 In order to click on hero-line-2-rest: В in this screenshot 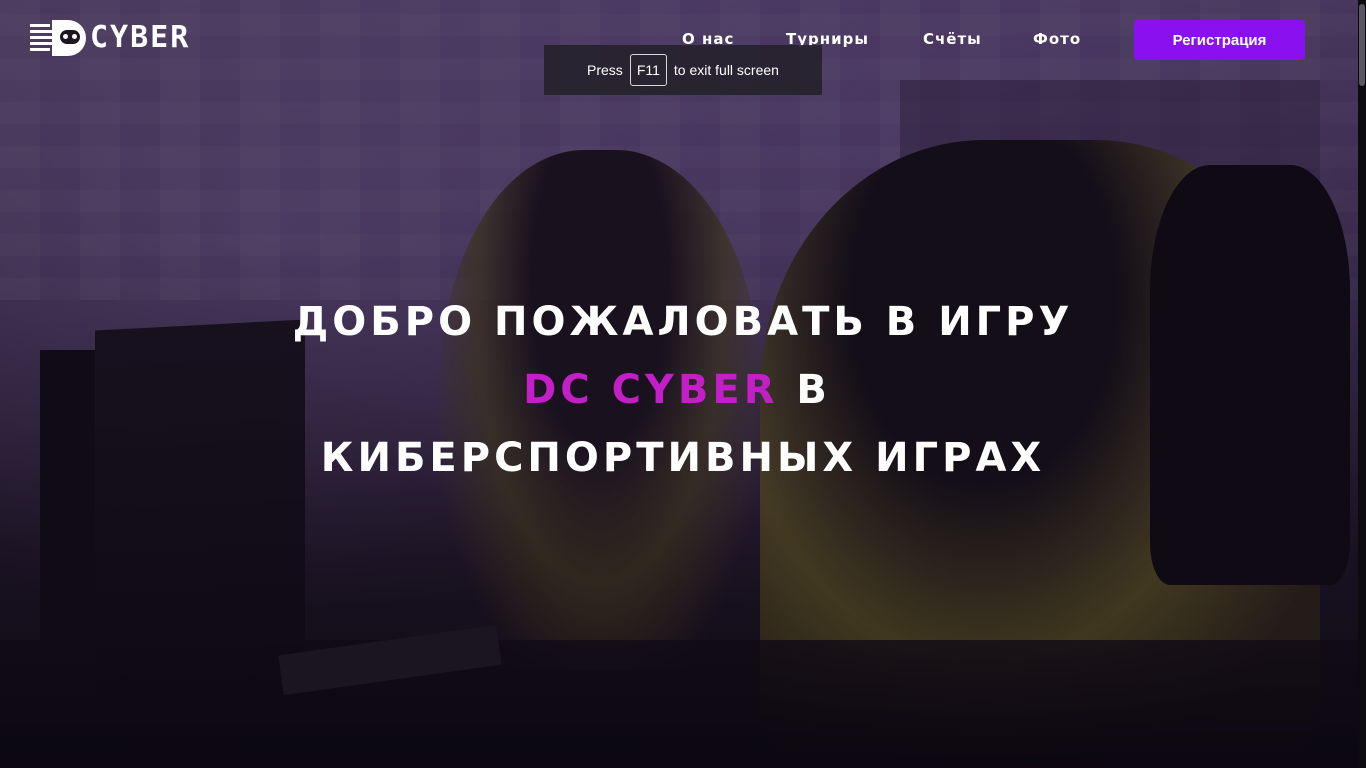, I will do `click(804, 390)`.